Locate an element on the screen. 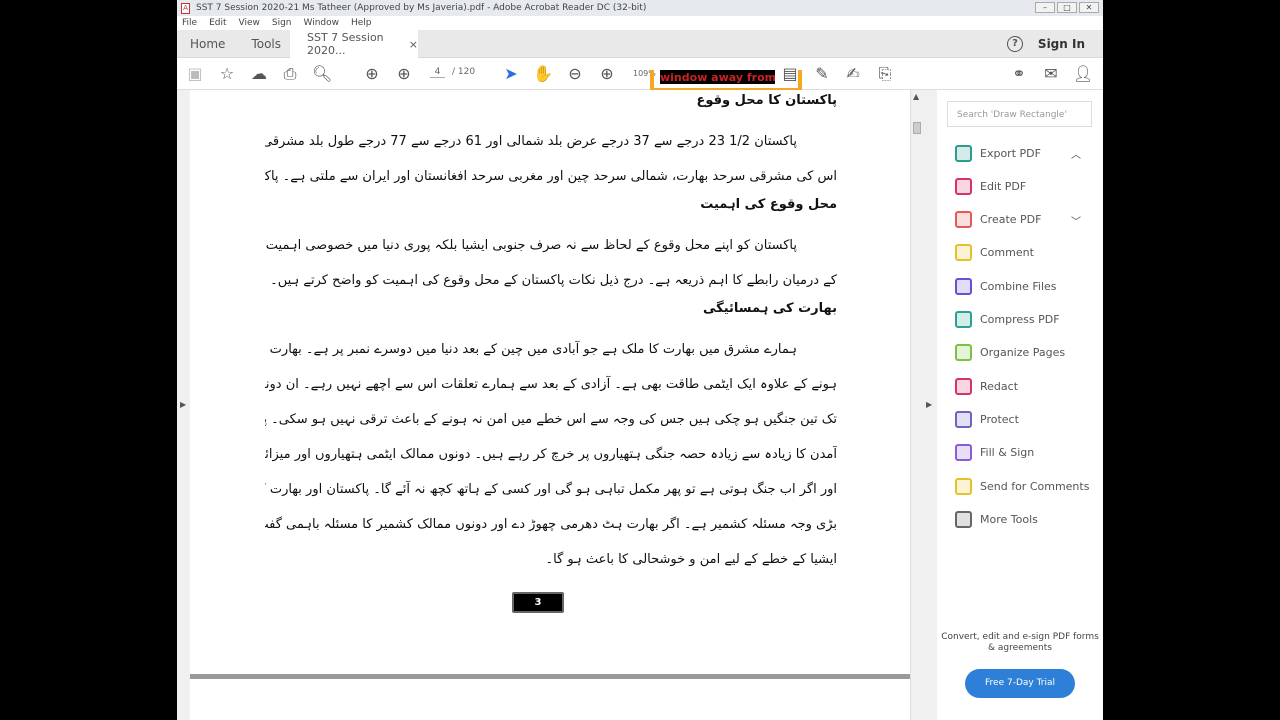 This screenshot has height=720, width=1280. tool-protect: Protect is located at coordinates (987, 419).